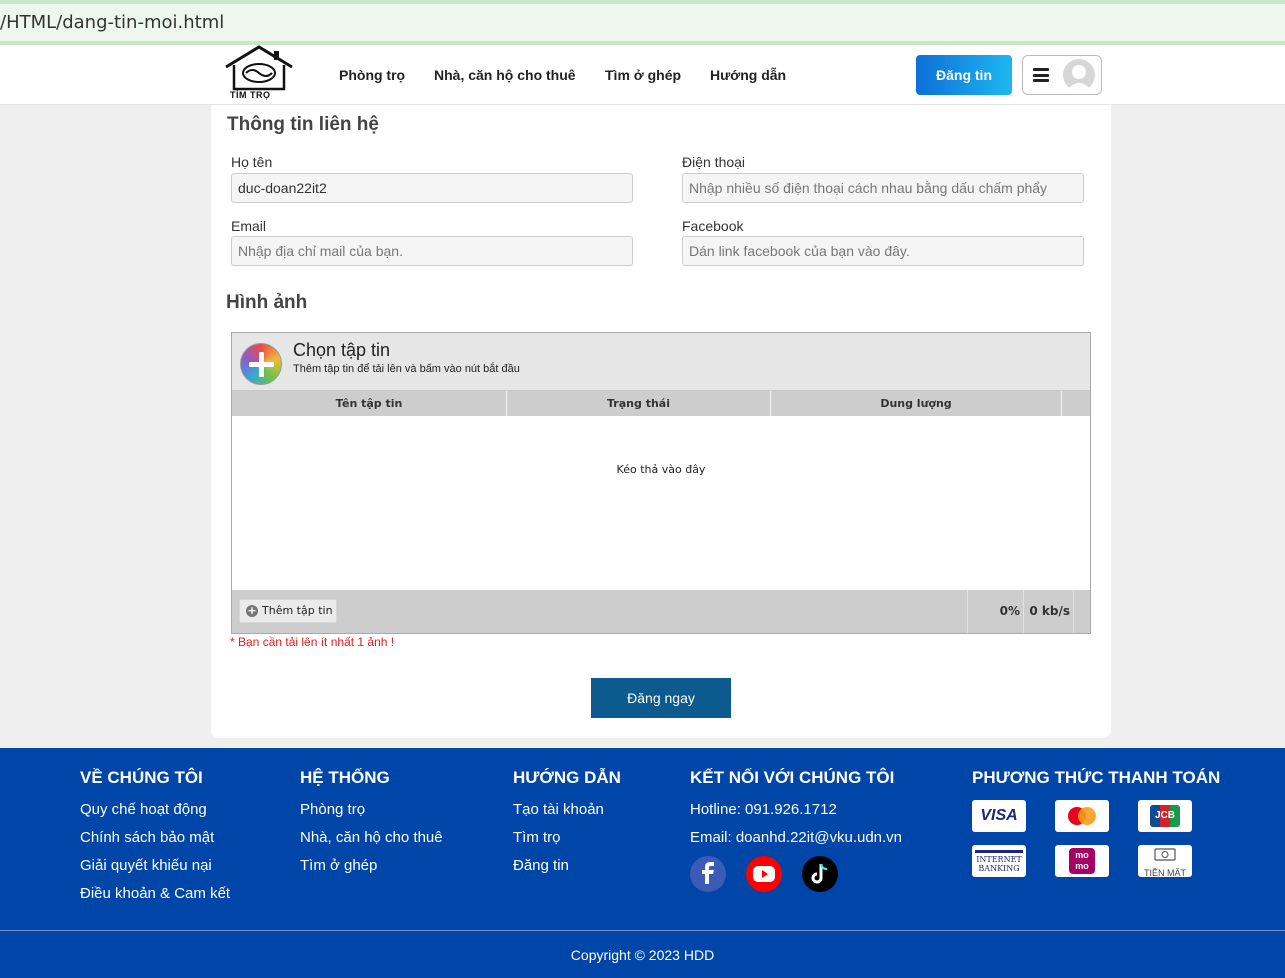 Image resolution: width=1285 pixels, height=978 pixels. Describe the element at coordinates (432, 188) in the screenshot. I see `name-field: duc-doan22it2` at that location.